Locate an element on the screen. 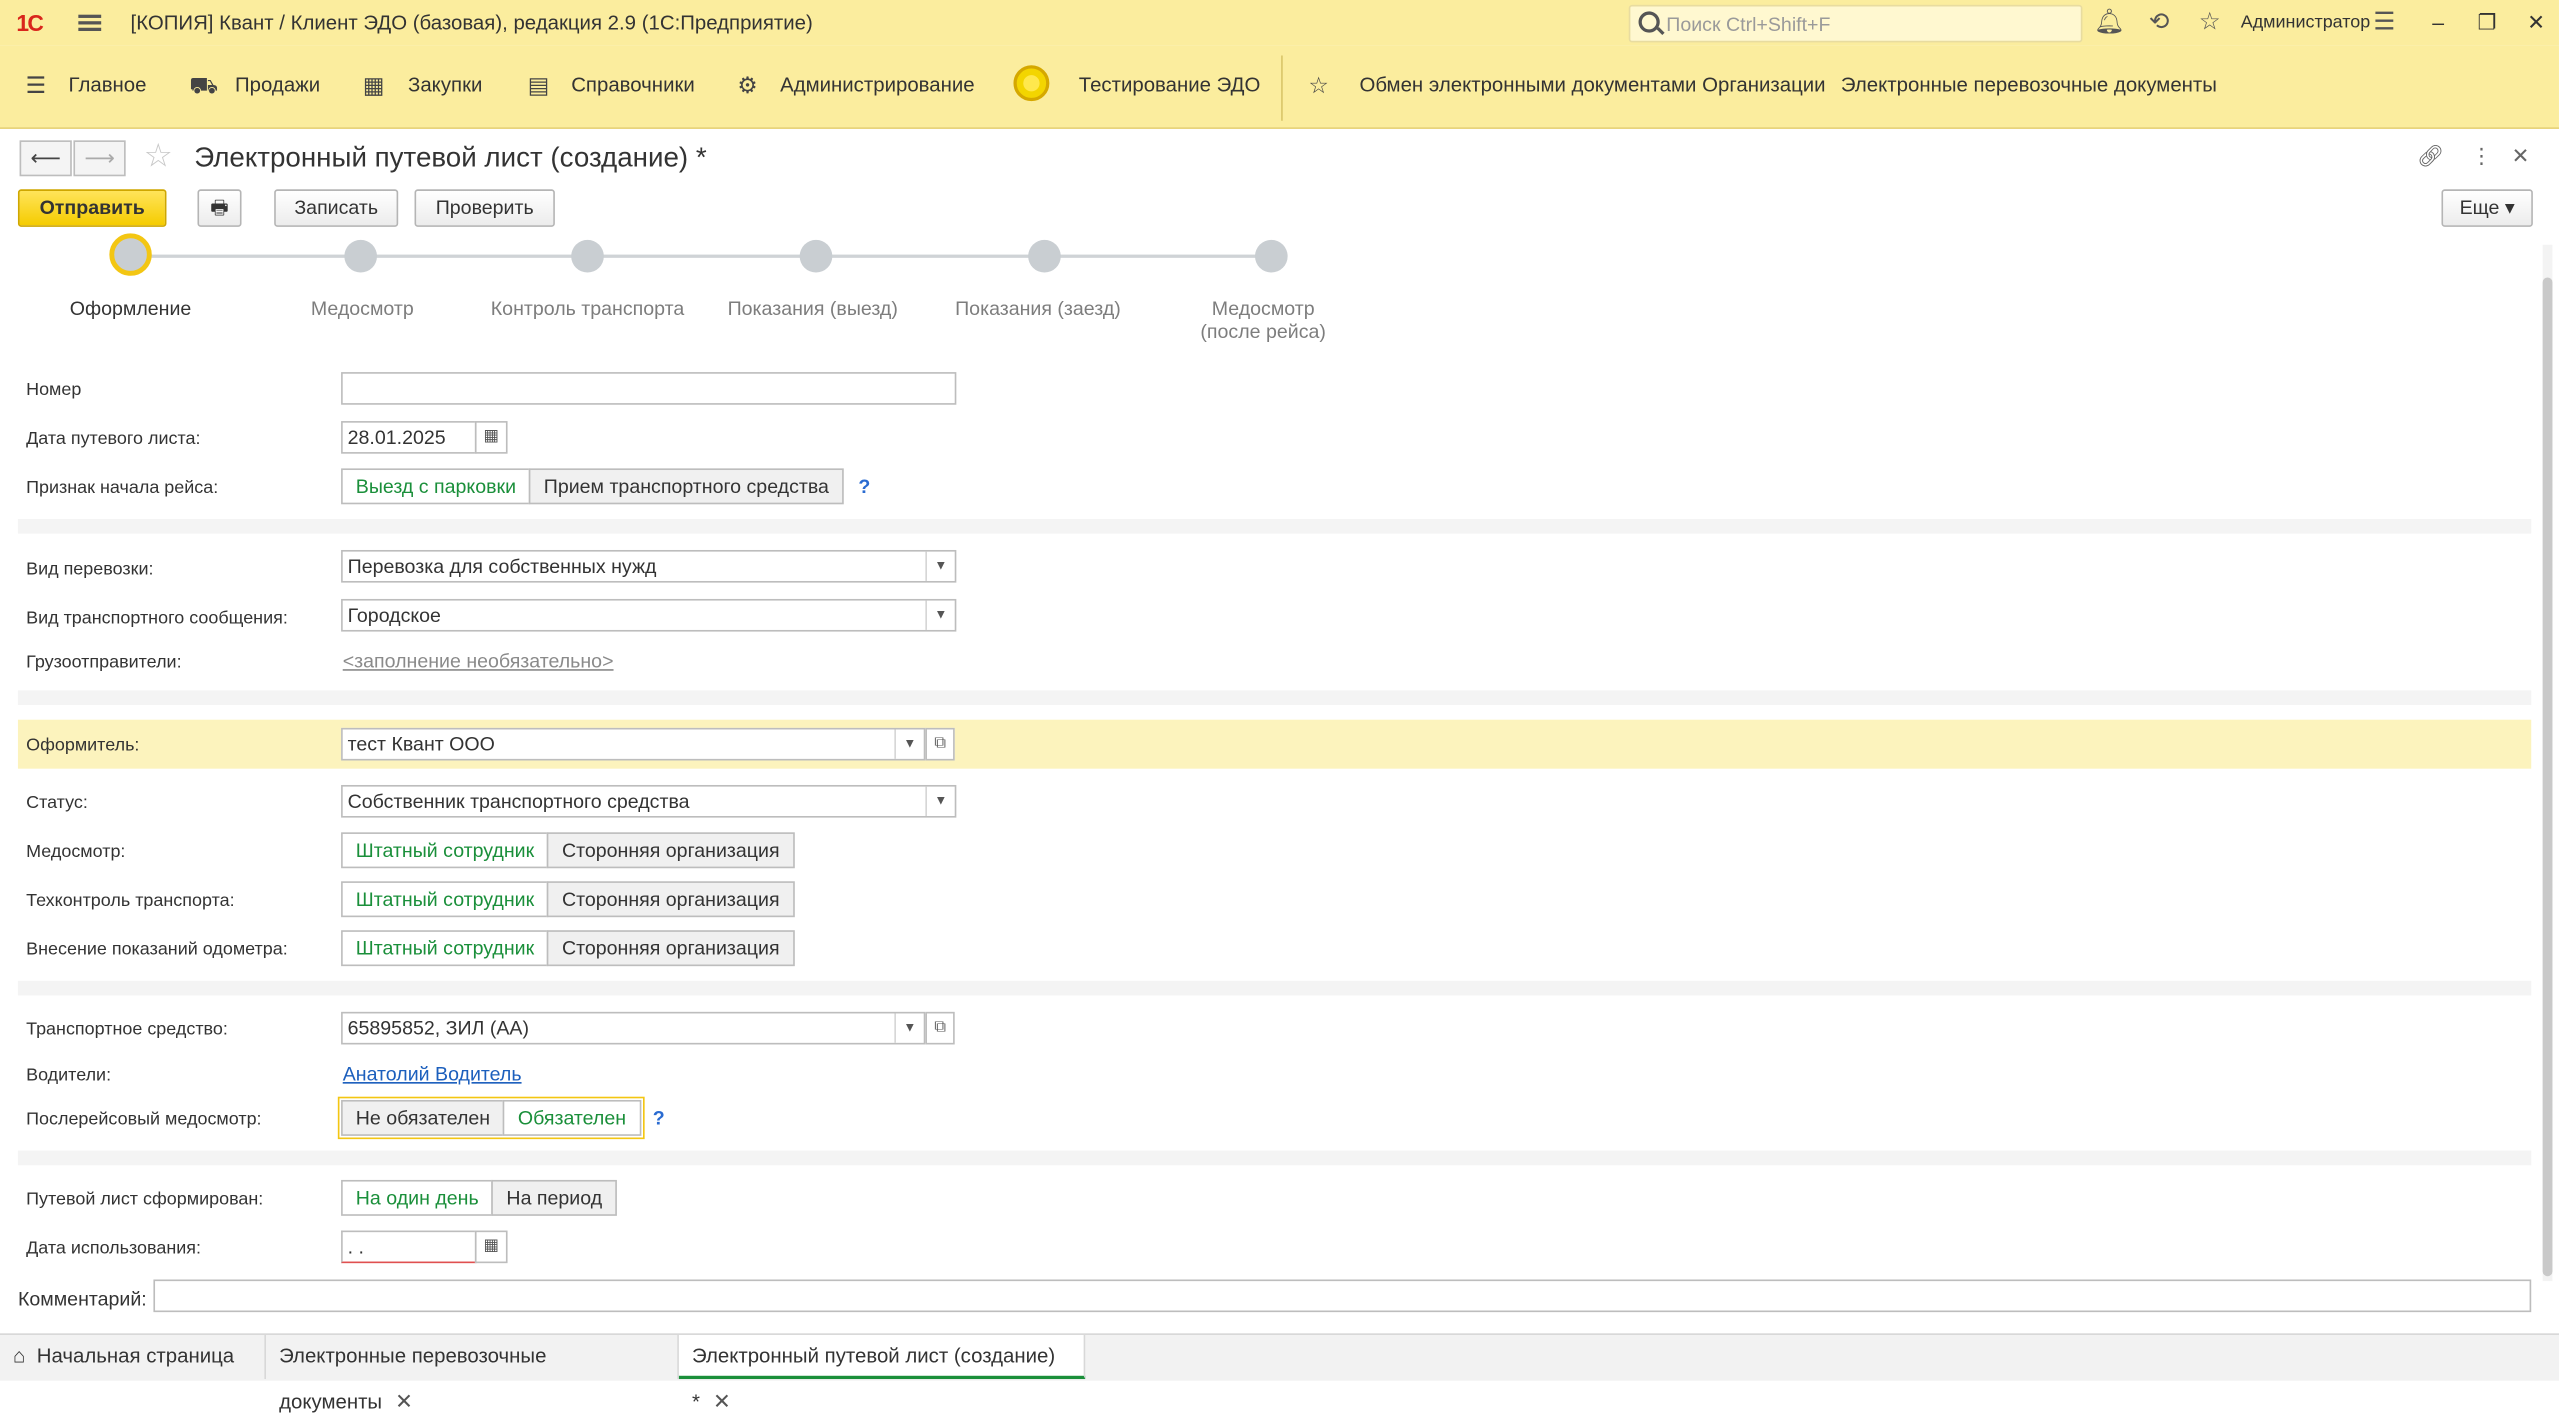 The height and width of the screenshot is (1425, 2559). tab-home: ⌂ Начальная страница is located at coordinates (133, 1357).